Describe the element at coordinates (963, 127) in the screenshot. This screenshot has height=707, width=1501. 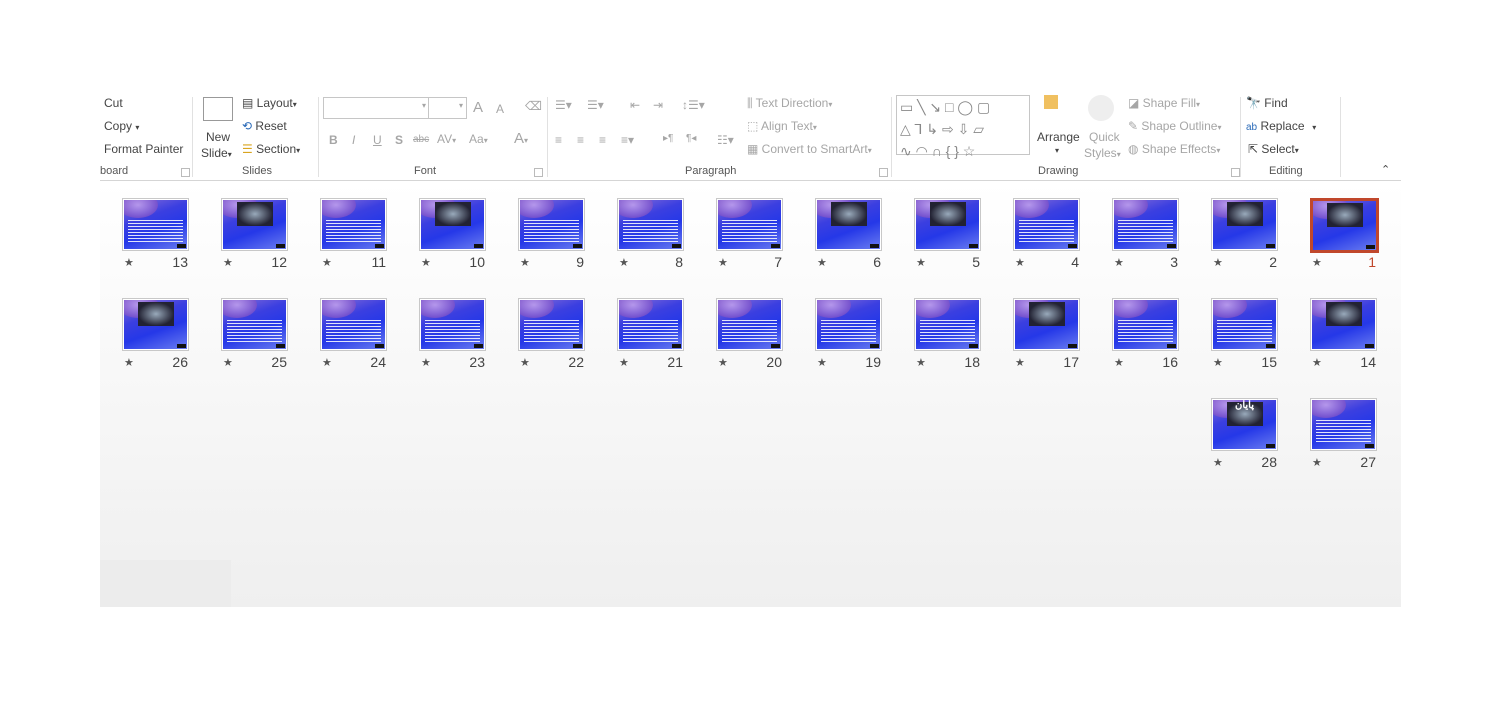
I see `shapes-gallery: ▭ ╲ ↘ □ ◯ ▢ △ ⅂ ↳ ⇨ ⇩ ▱ ∿ ◠ ∩ { } ☆` at that location.